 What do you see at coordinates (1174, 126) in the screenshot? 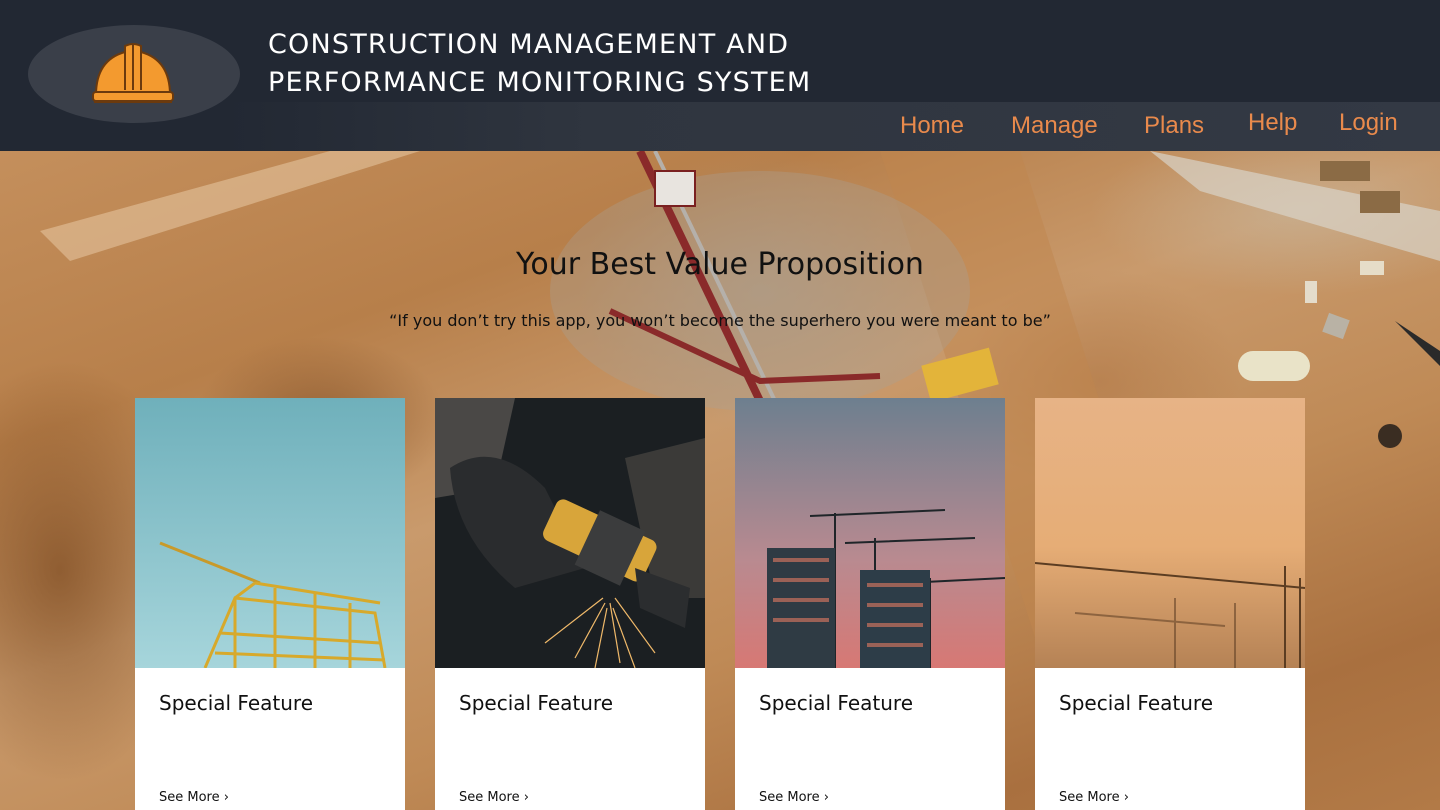
I see `nav-plans: Plans` at bounding box center [1174, 126].